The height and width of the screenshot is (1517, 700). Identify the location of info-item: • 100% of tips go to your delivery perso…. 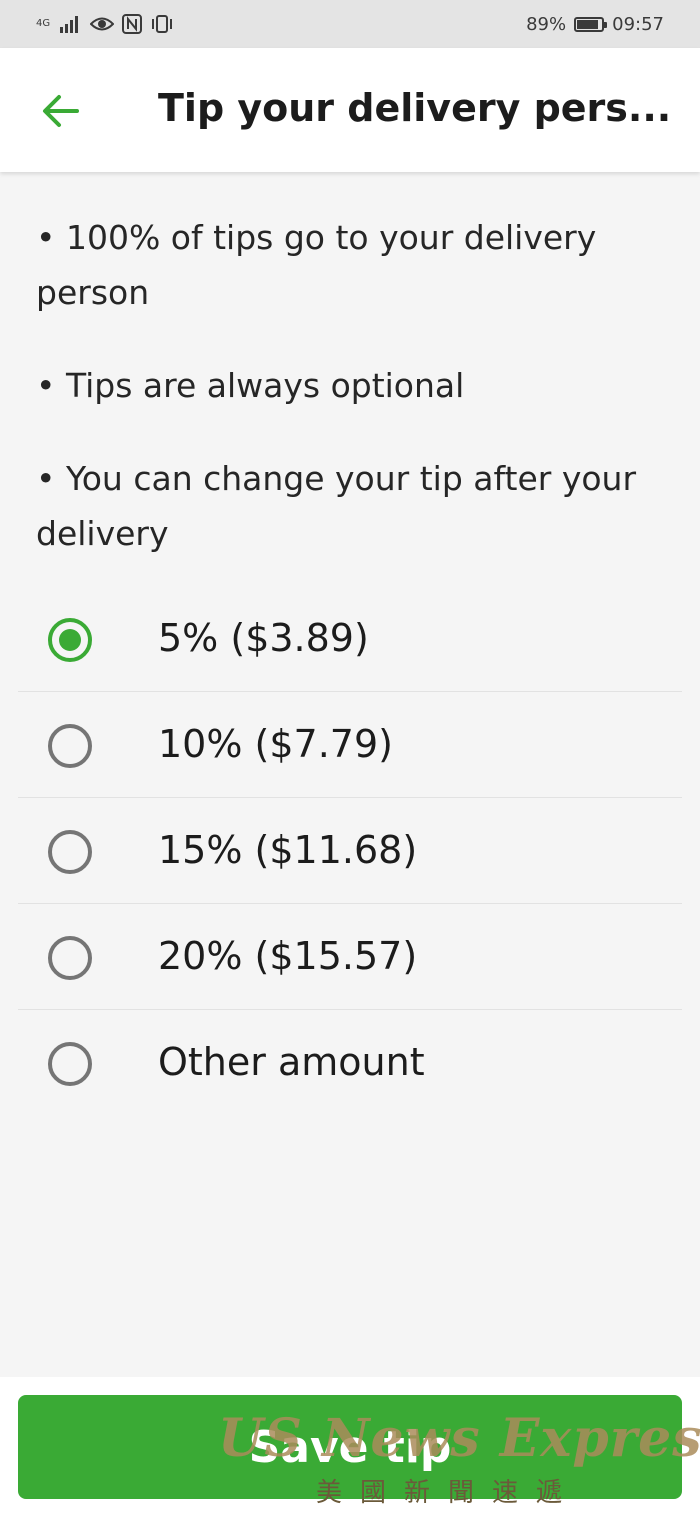
(316, 265).